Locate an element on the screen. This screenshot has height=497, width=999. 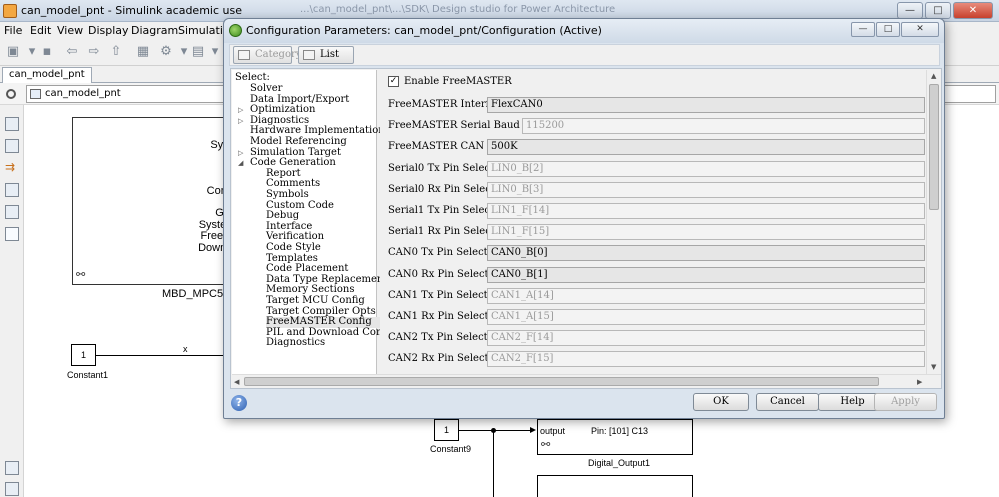
tree-expander-icon: ◢ is located at coordinates (240, 163).